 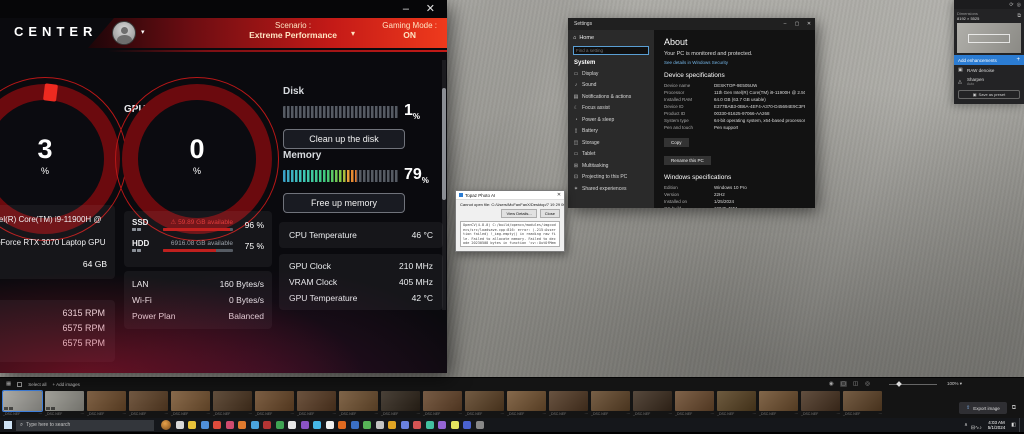 What do you see at coordinates (1019, 5) in the screenshot?
I see `account-icon: ◎` at bounding box center [1019, 5].